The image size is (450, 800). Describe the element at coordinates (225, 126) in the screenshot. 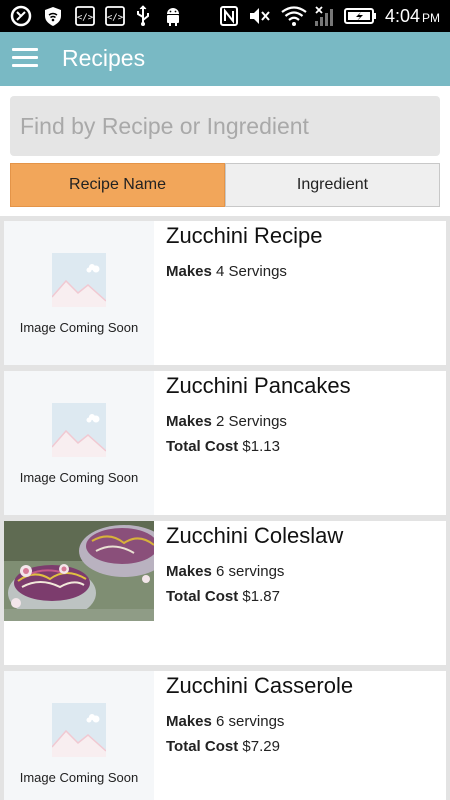

I see `search-input` at that location.